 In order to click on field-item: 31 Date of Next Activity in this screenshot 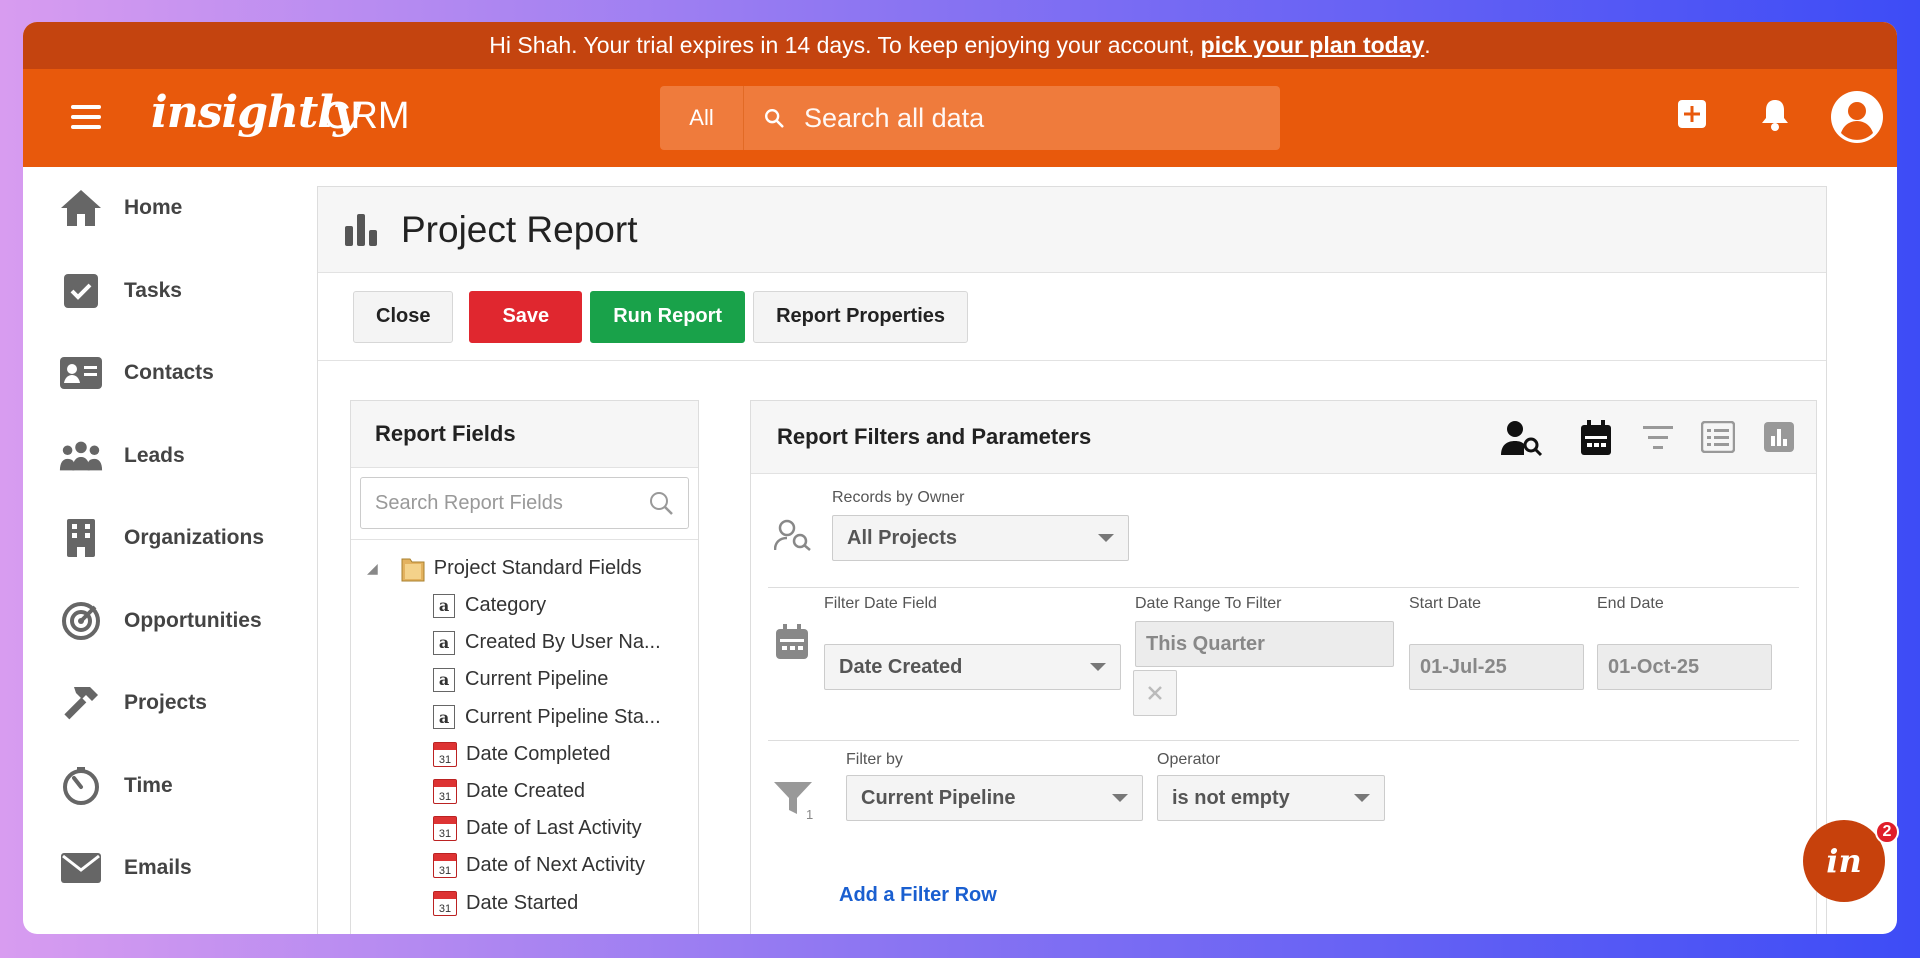, I will do `click(524, 865)`.